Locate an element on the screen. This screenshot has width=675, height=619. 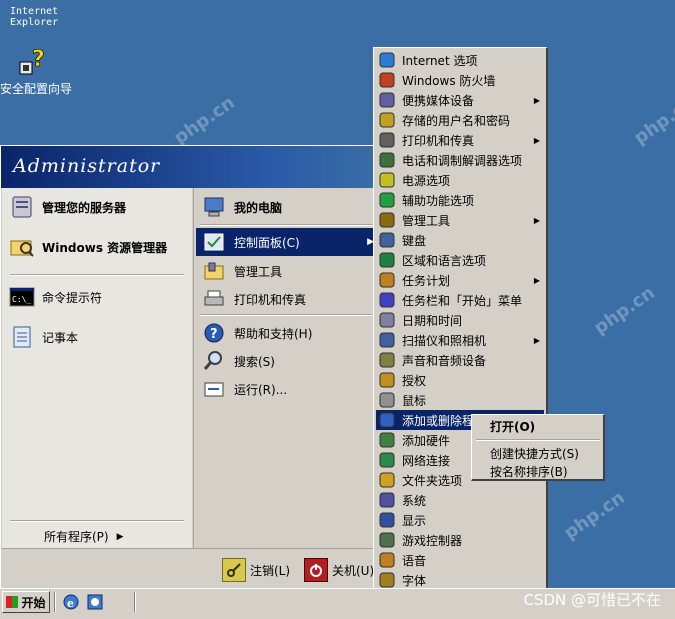
printers-item: 打印机和传真 is located at coordinates (253, 299).